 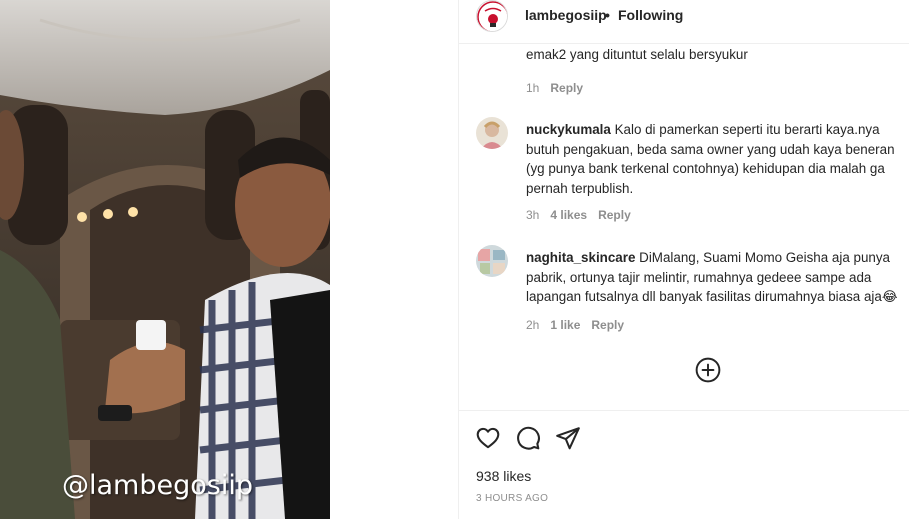 I want to click on account-logo-icon, so click(x=492, y=16).